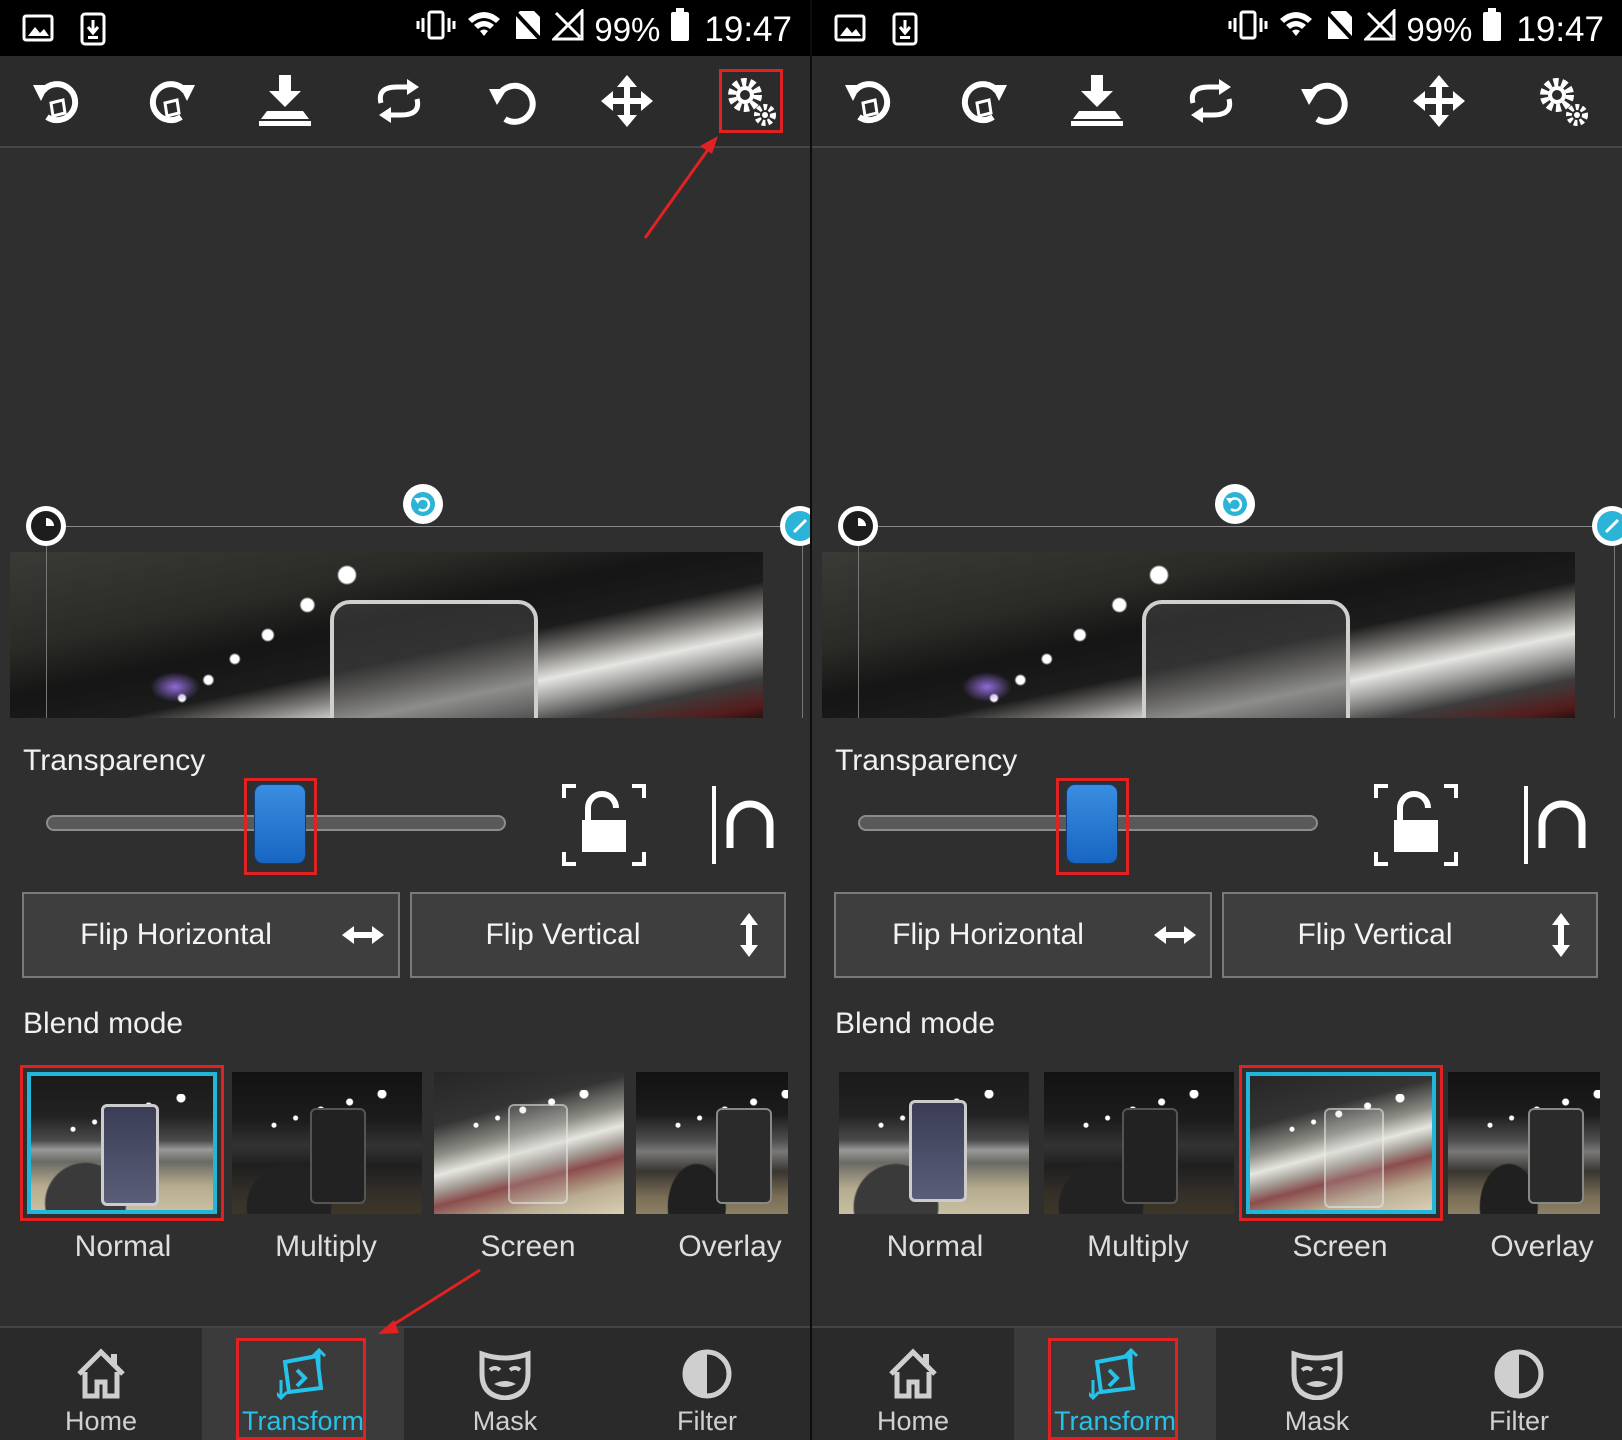  What do you see at coordinates (484, 29) in the screenshot?
I see `wifi-icon` at bounding box center [484, 29].